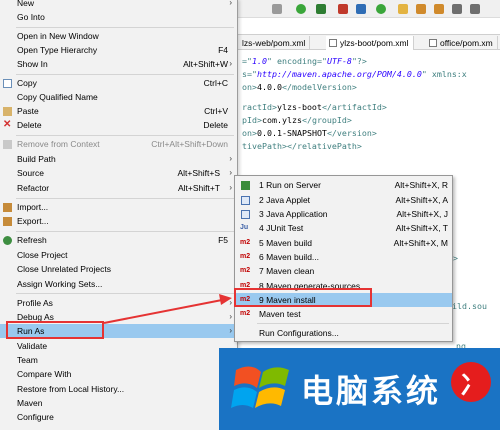 The image size is (500, 430). I want to click on export-icon, so click(7, 221).